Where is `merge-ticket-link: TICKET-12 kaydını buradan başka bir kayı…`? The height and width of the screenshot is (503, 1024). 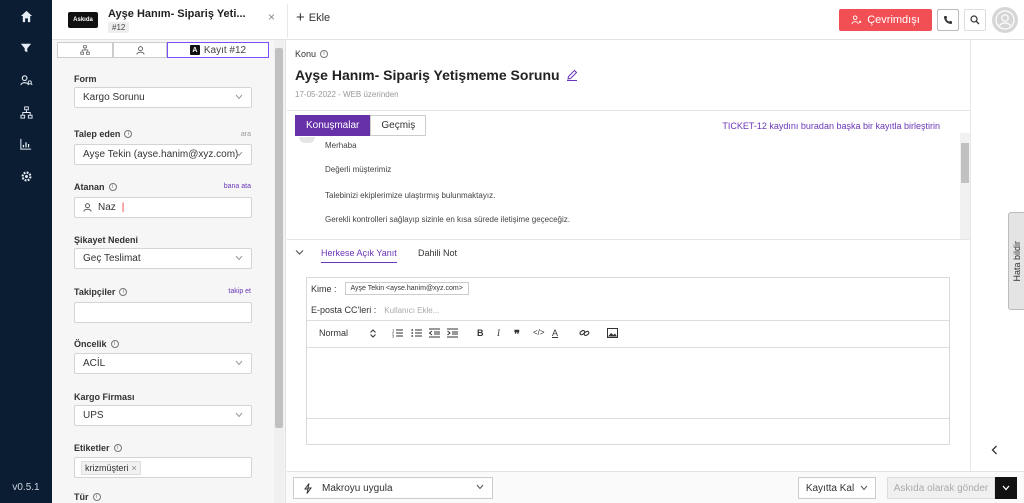
merge-ticket-link: TICKET-12 kaydını buradan başka bir kayı… is located at coordinates (831, 126).